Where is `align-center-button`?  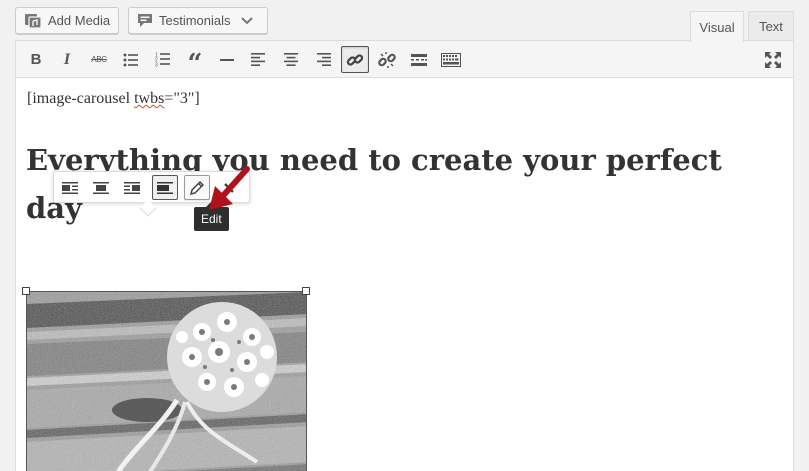 align-center-button is located at coordinates (291, 59).